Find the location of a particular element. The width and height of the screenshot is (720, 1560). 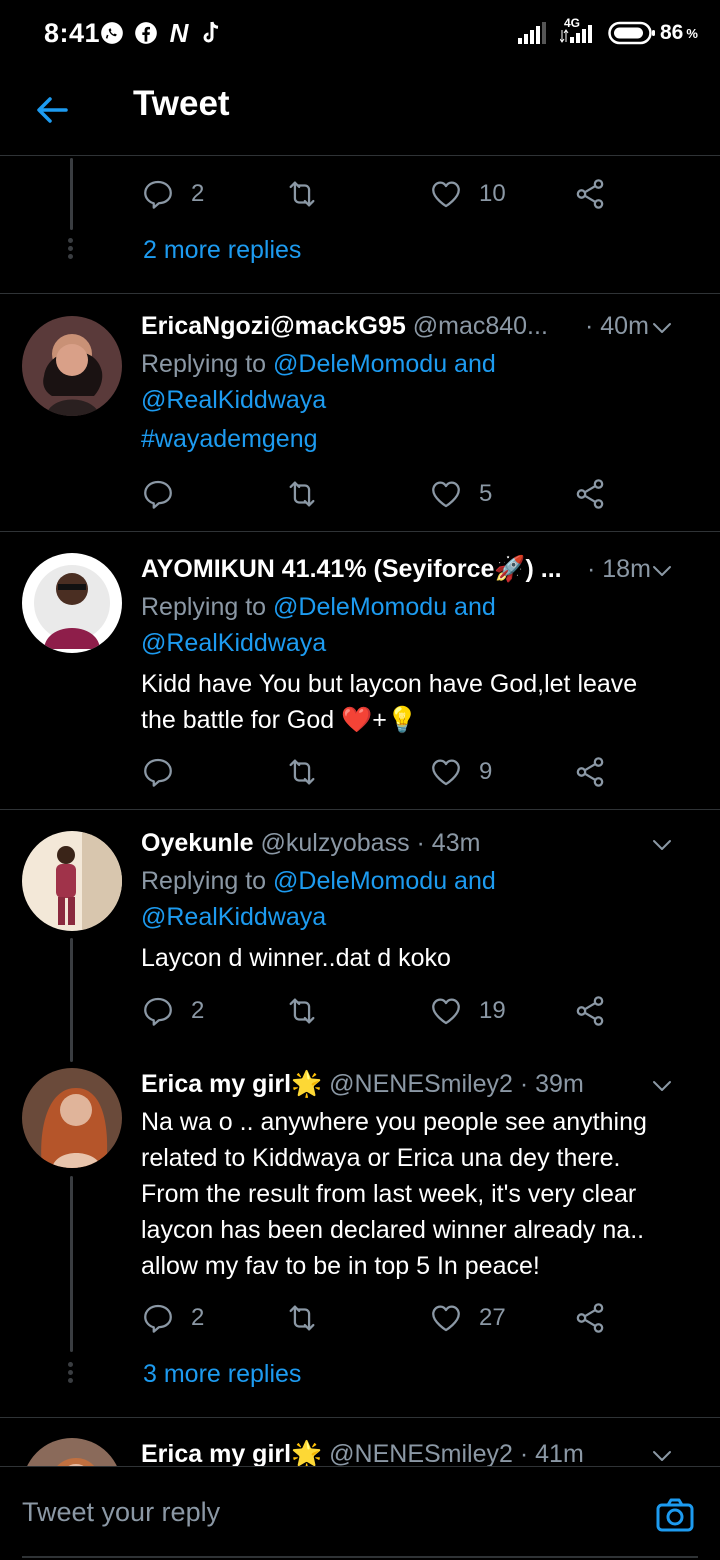

like-button: 19 is located at coordinates (467, 1011).